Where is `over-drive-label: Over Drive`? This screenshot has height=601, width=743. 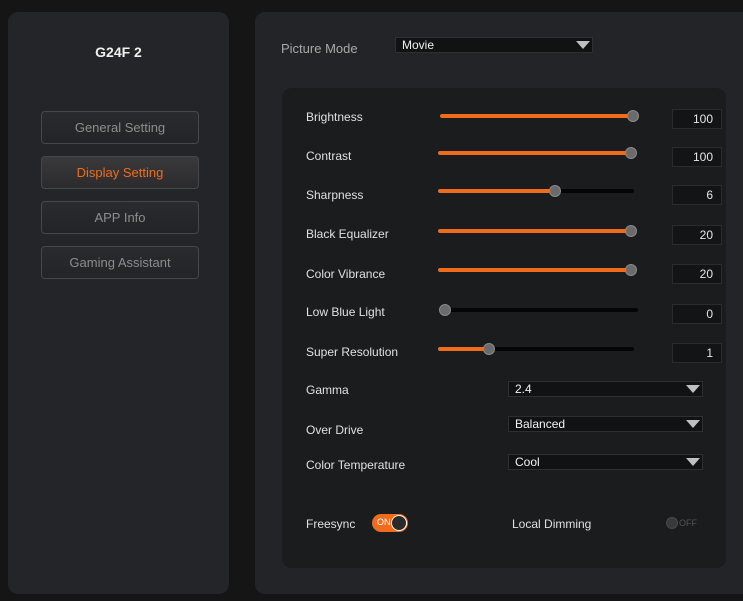
over-drive-label: Over Drive is located at coordinates (335, 430).